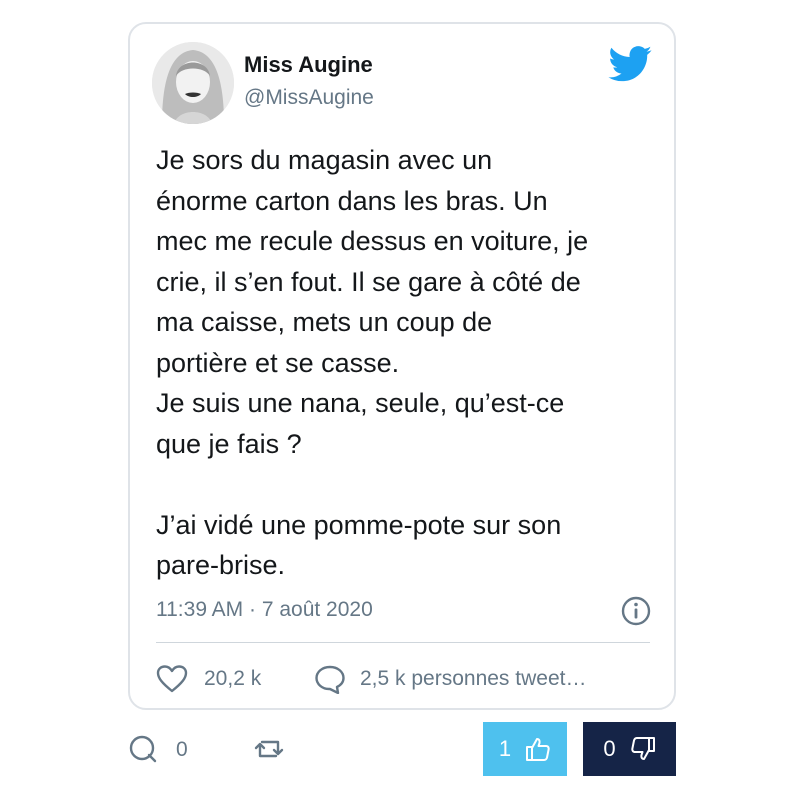 The height and width of the screenshot is (800, 800). What do you see at coordinates (308, 65) in the screenshot?
I see `author-name: Miss Augine` at bounding box center [308, 65].